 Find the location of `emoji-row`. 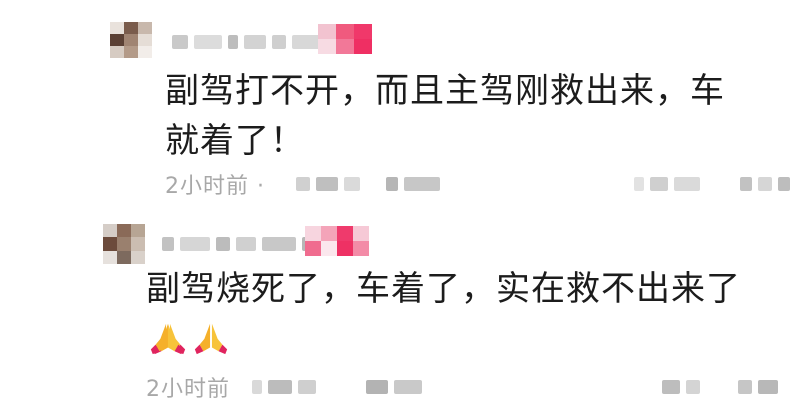

emoji-row is located at coordinates (189, 337).